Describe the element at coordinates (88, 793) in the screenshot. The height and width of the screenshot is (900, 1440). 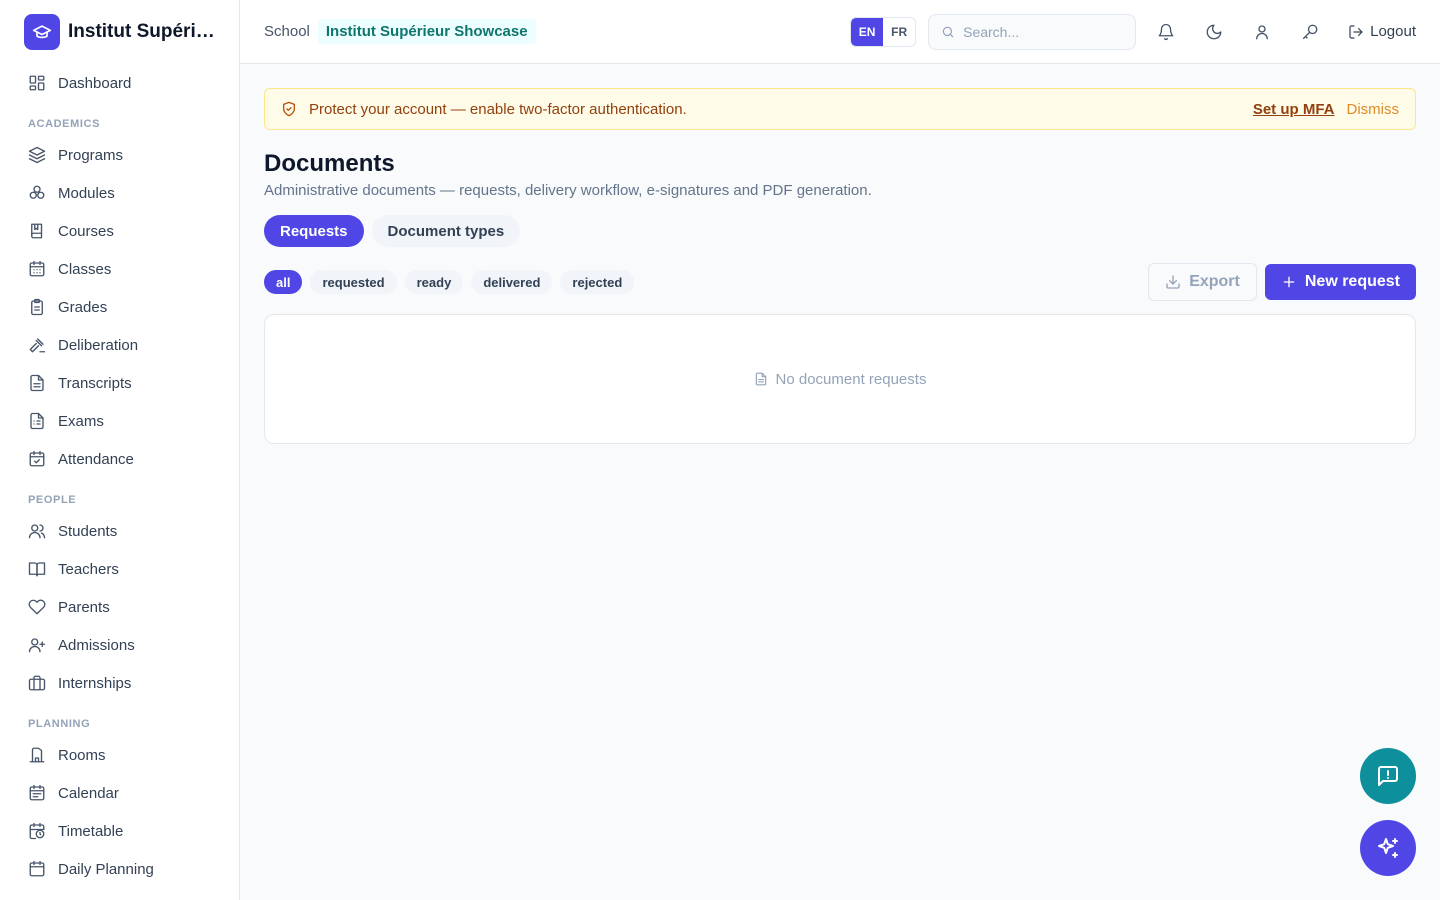
I see `sidebar-item-label: Calendar` at that location.